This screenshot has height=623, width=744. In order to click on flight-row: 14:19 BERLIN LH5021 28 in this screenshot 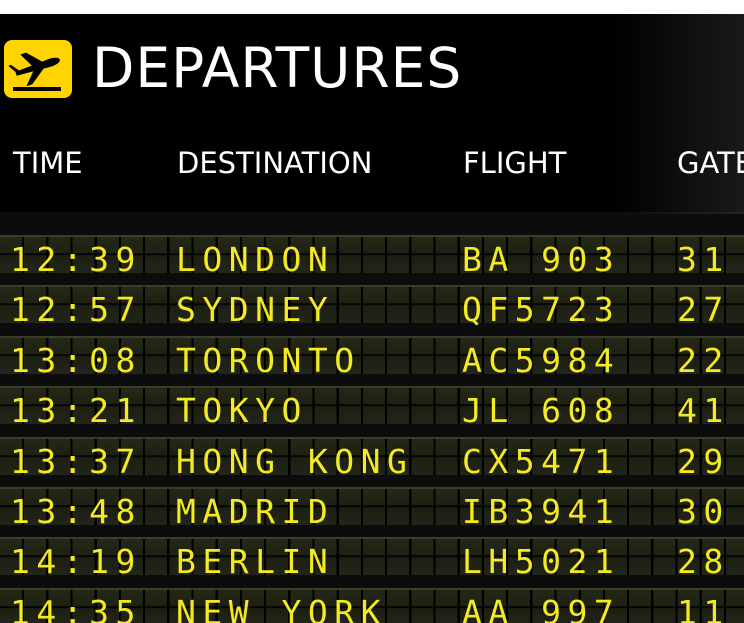, I will do `click(372, 555)`.